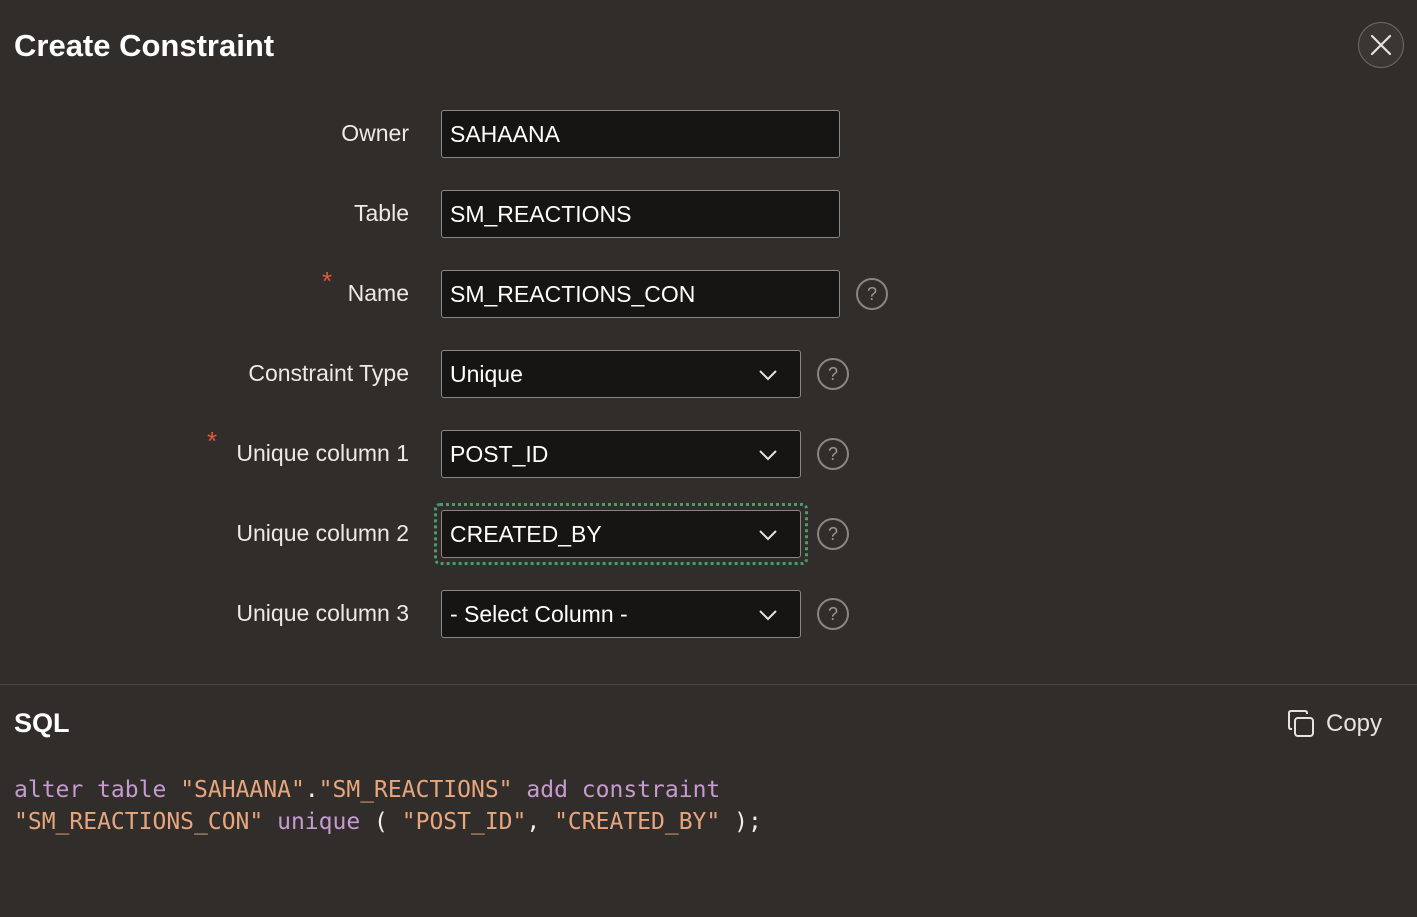 Image resolution: width=1417 pixels, height=917 pixels. What do you see at coordinates (637, 822) in the screenshot?
I see `sql-string: "CREATED_BY"` at bounding box center [637, 822].